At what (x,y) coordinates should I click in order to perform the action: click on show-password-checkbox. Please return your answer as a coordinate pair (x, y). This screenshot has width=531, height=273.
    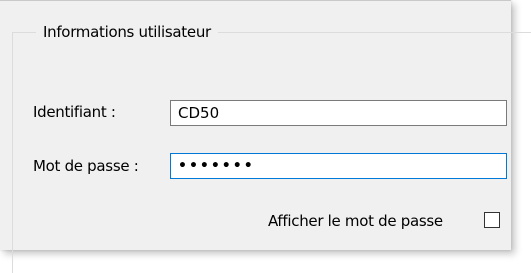
    Looking at the image, I should click on (492, 220).